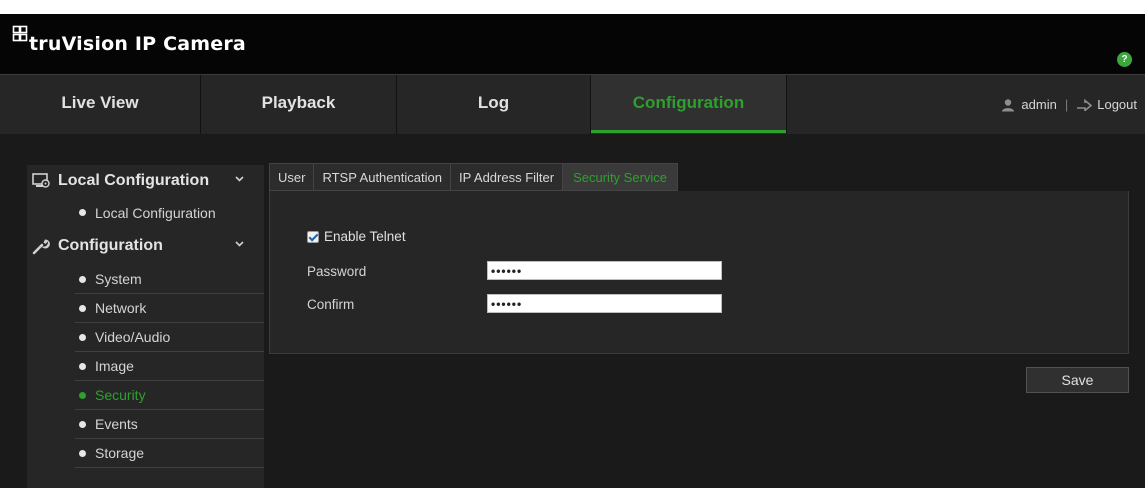 This screenshot has height=488, width=1145. What do you see at coordinates (120, 395) in the screenshot?
I see `sidebar-item-label: Security` at bounding box center [120, 395].